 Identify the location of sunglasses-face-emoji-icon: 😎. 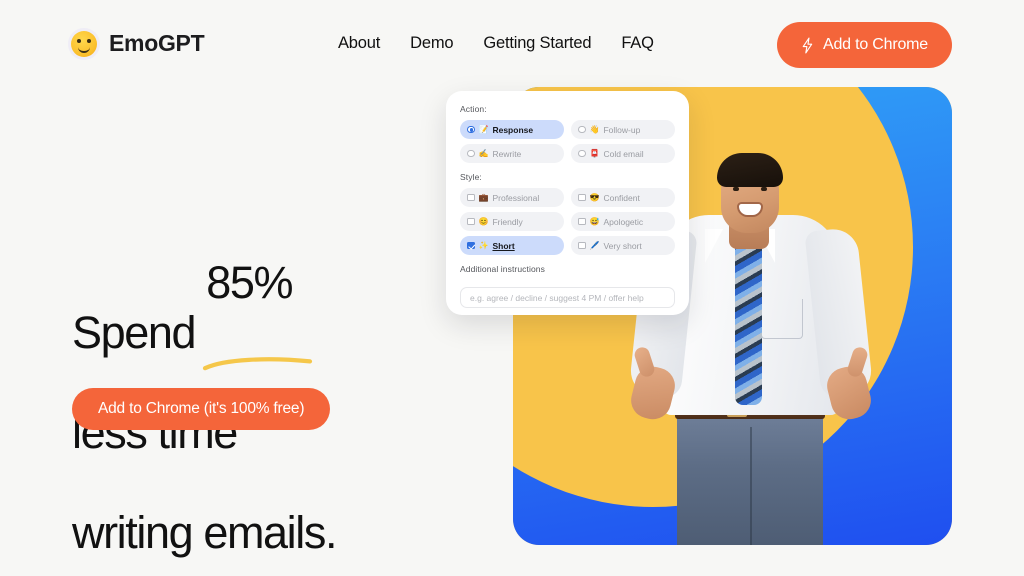
(594, 197).